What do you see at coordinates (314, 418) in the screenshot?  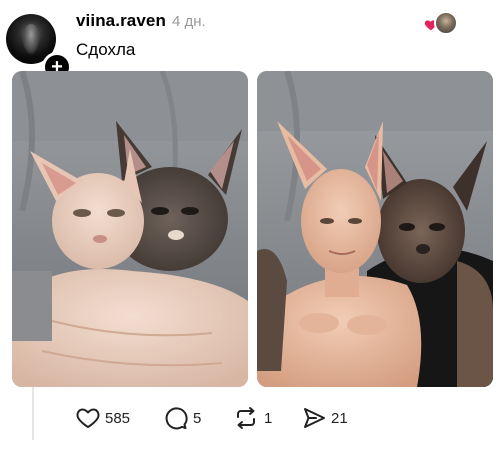 I see `send-icon` at bounding box center [314, 418].